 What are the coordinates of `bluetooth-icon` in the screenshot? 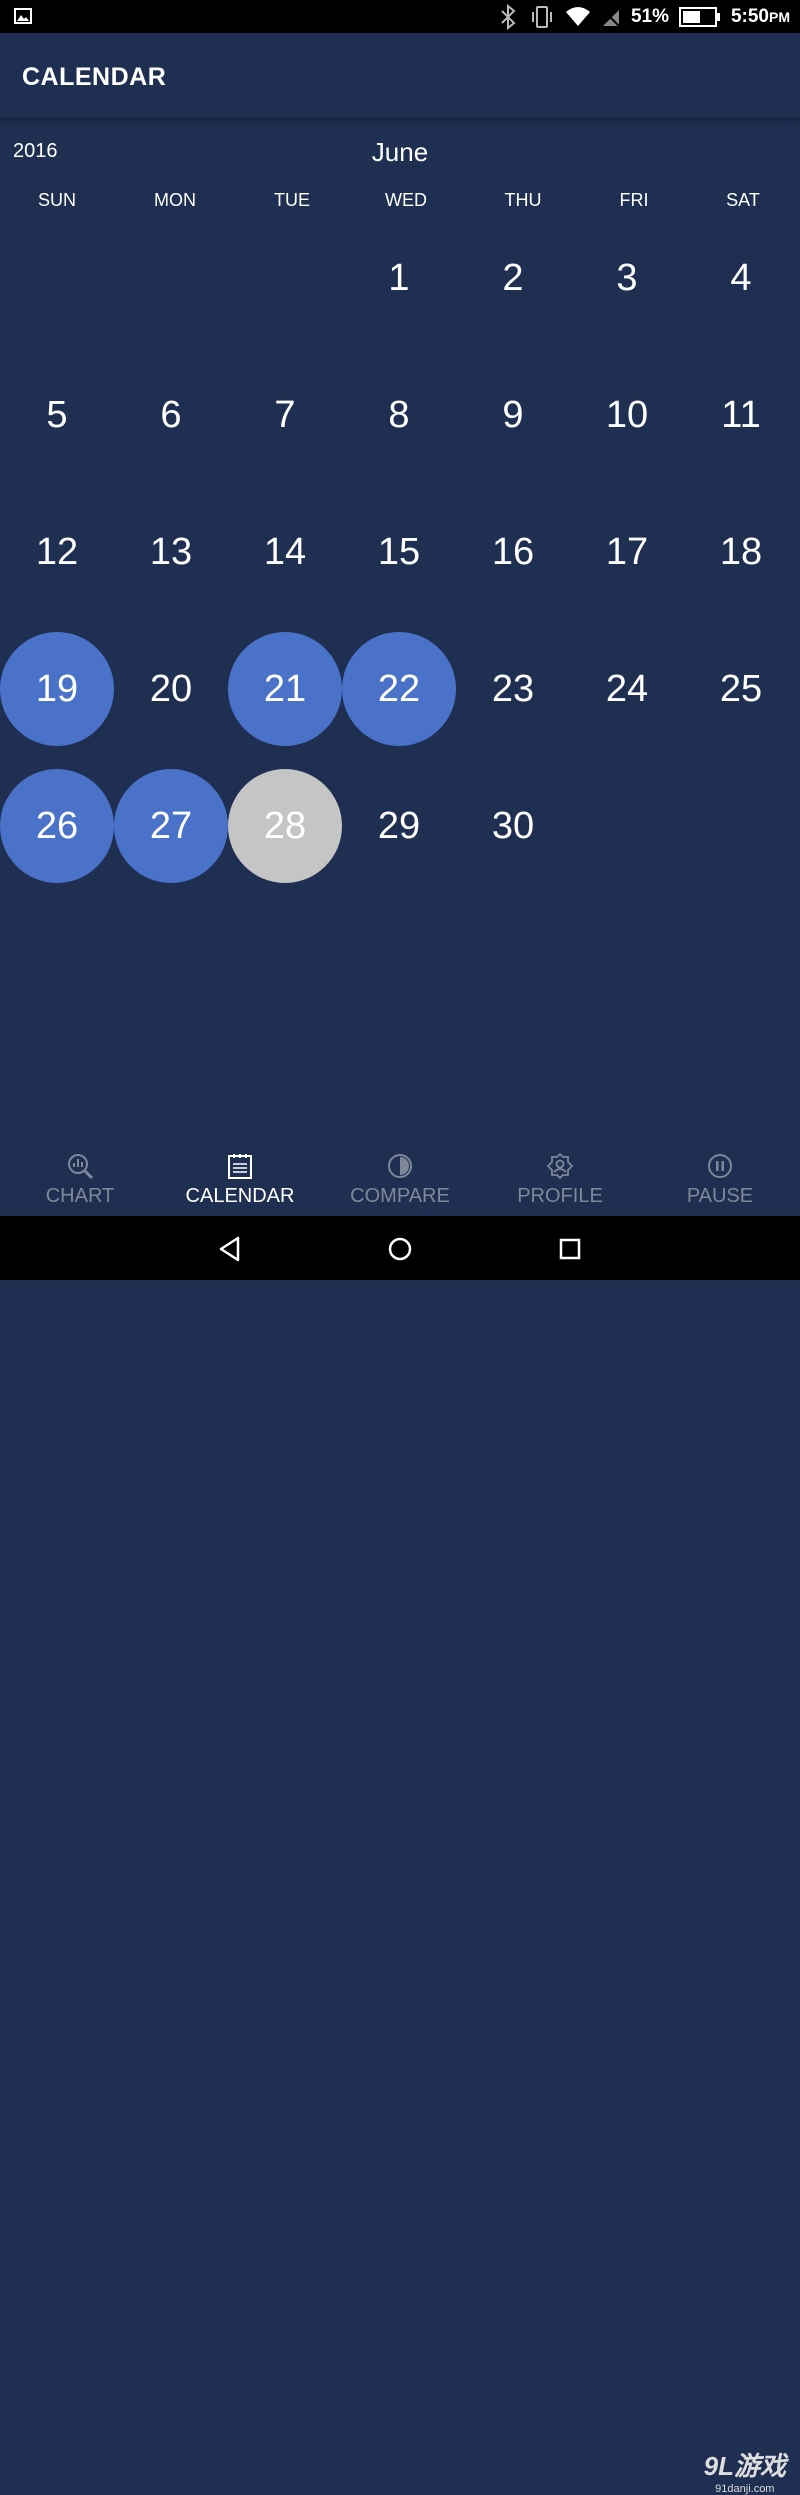 It's located at (508, 16).